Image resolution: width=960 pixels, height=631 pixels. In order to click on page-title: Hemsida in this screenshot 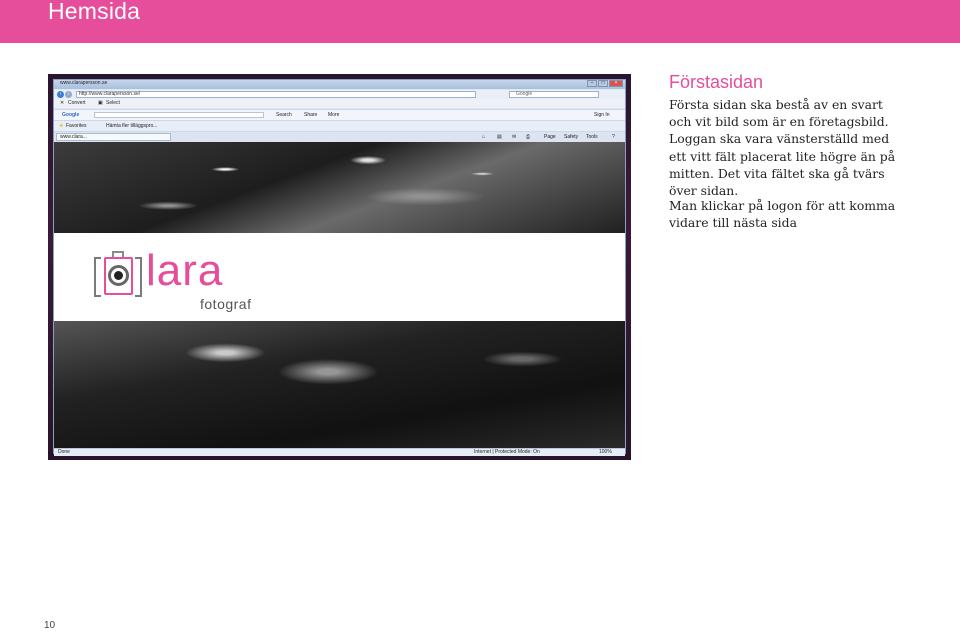, I will do `click(94, 12)`.